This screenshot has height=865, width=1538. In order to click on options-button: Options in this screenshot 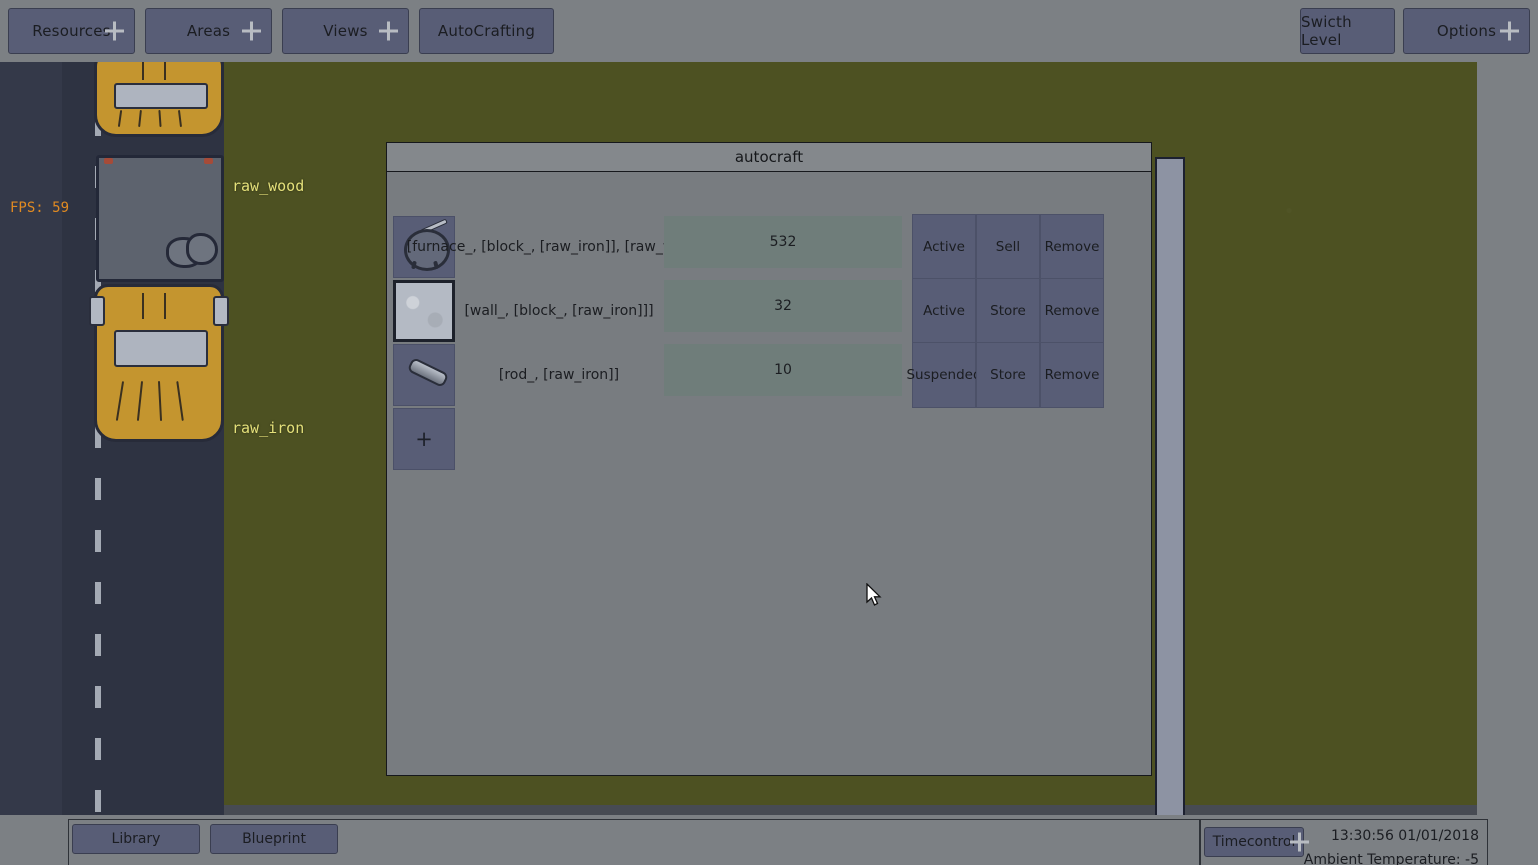, I will do `click(1466, 31)`.